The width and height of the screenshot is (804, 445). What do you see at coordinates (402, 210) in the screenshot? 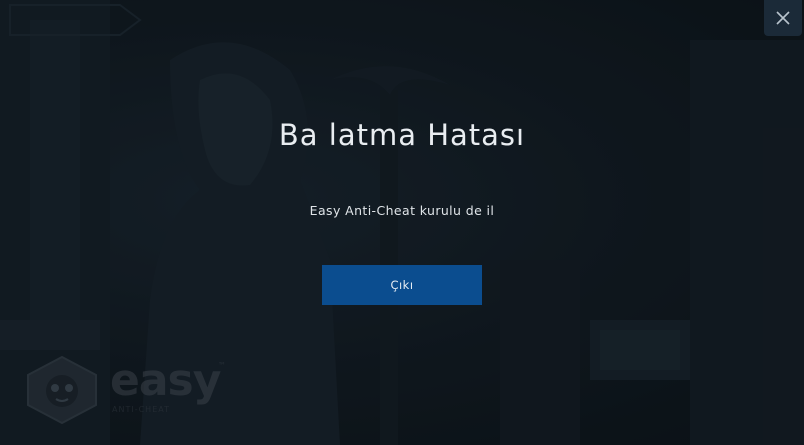
I see `error-message: Easy Anti-Cheat kurulu de il` at bounding box center [402, 210].